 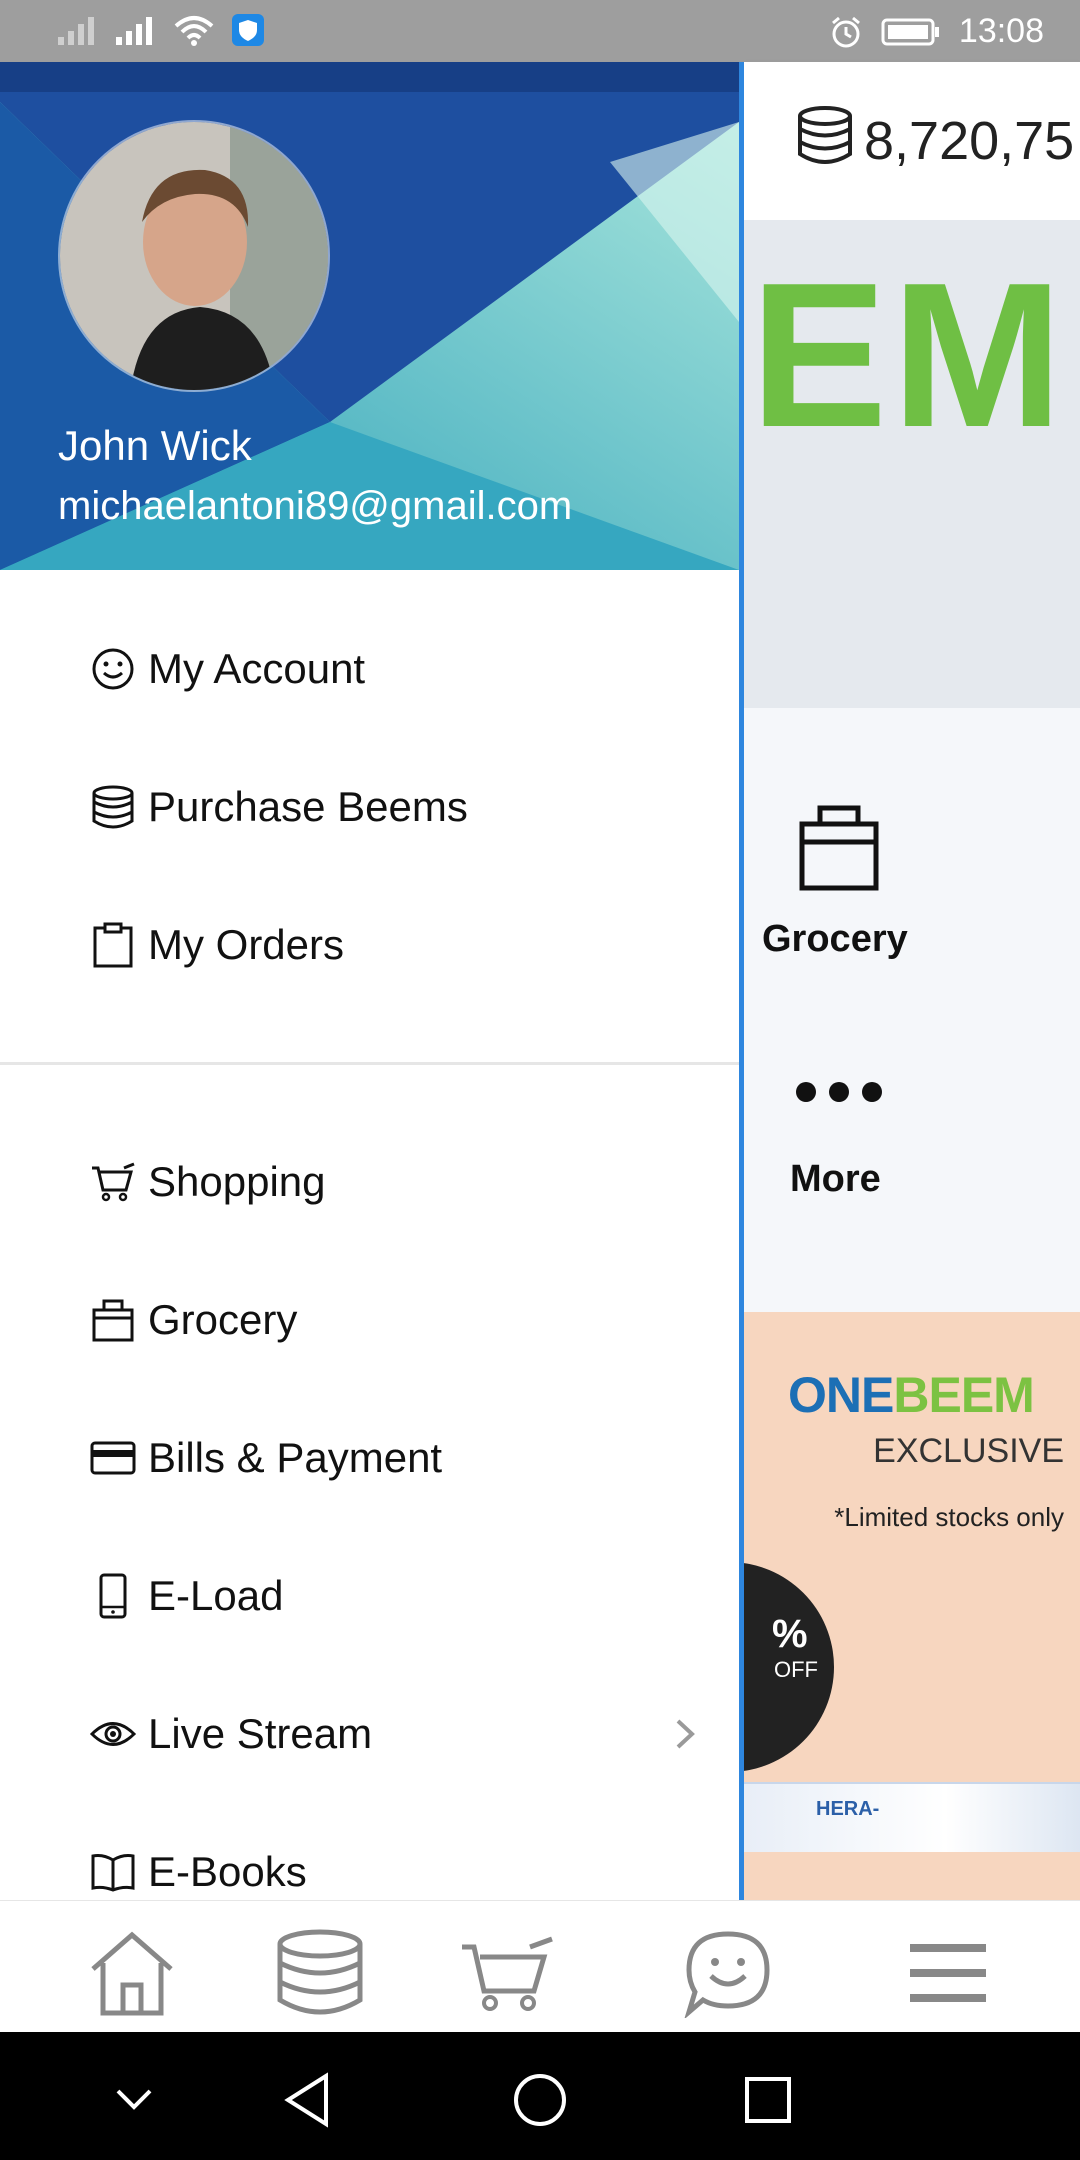 What do you see at coordinates (113, 945) in the screenshot?
I see `clipboard-icon` at bounding box center [113, 945].